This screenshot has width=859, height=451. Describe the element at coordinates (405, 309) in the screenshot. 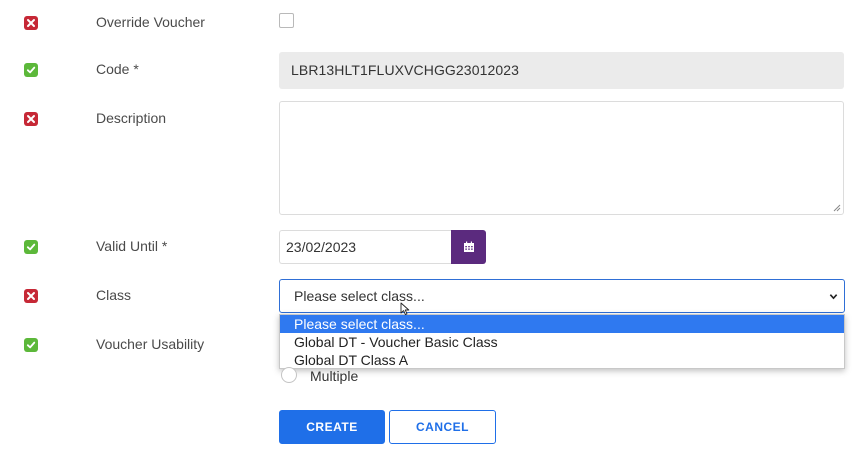

I see `mouse-pointer-icon` at that location.